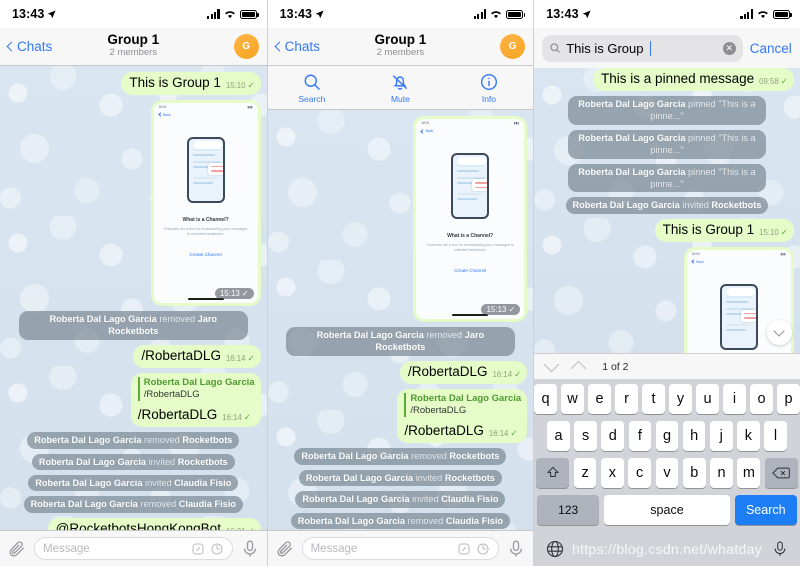  Describe the element at coordinates (694, 473) in the screenshot. I see `key-b: b` at that location.